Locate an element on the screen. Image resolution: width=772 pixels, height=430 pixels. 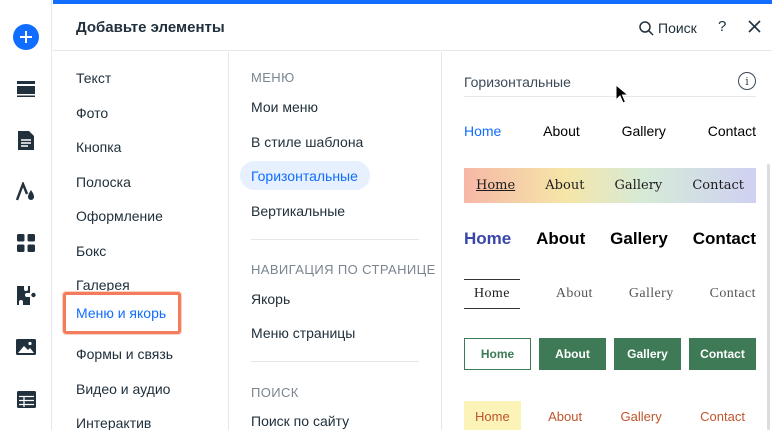
panel-header: Добавьте элементы Поиск ? is located at coordinates (412, 27).